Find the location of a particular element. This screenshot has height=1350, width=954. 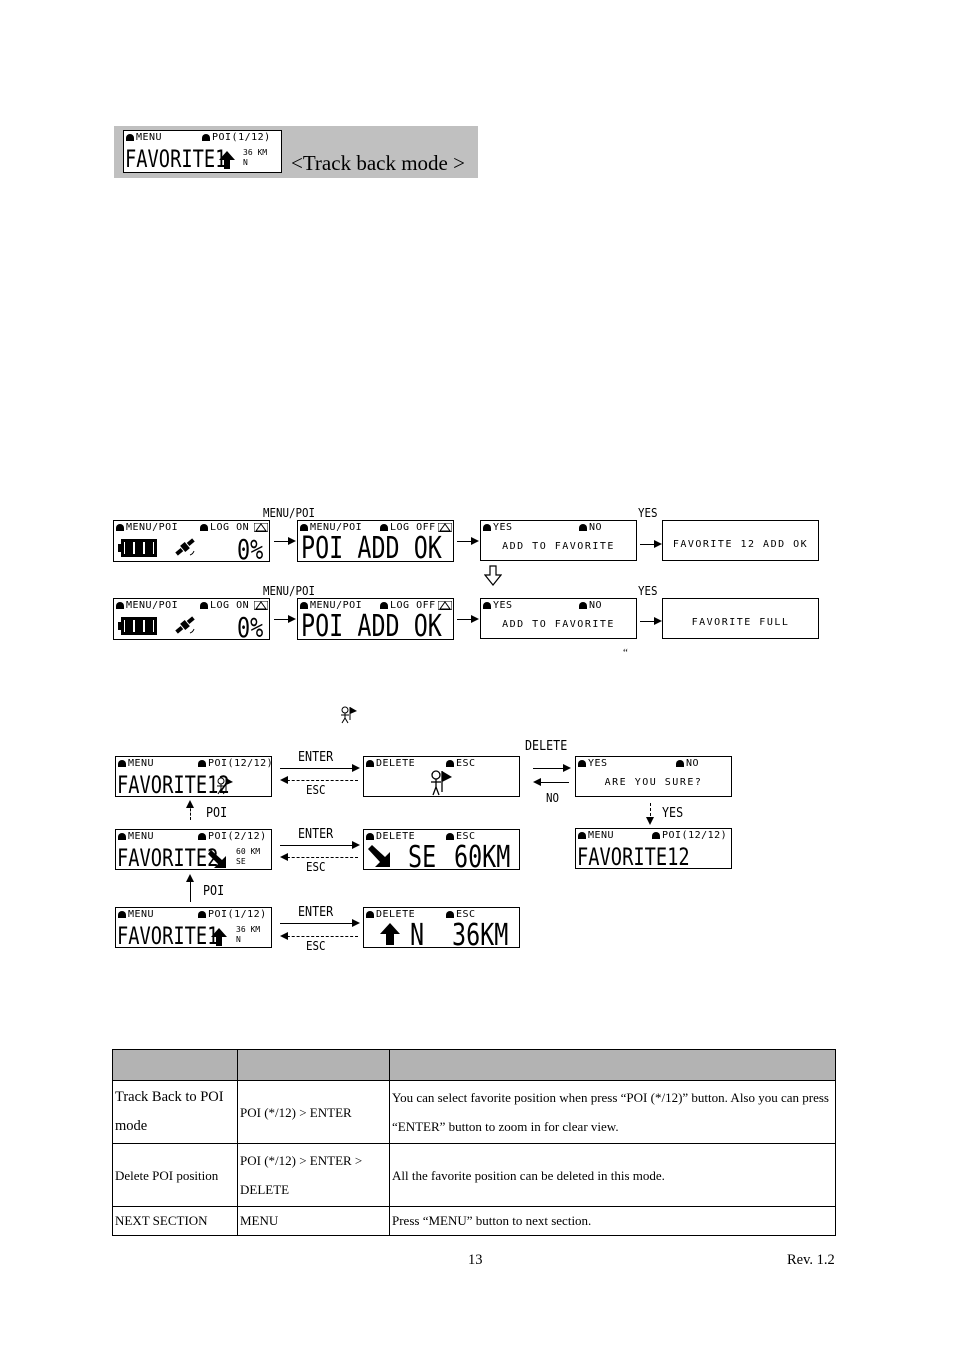

no-label: NO is located at coordinates (553, 798).